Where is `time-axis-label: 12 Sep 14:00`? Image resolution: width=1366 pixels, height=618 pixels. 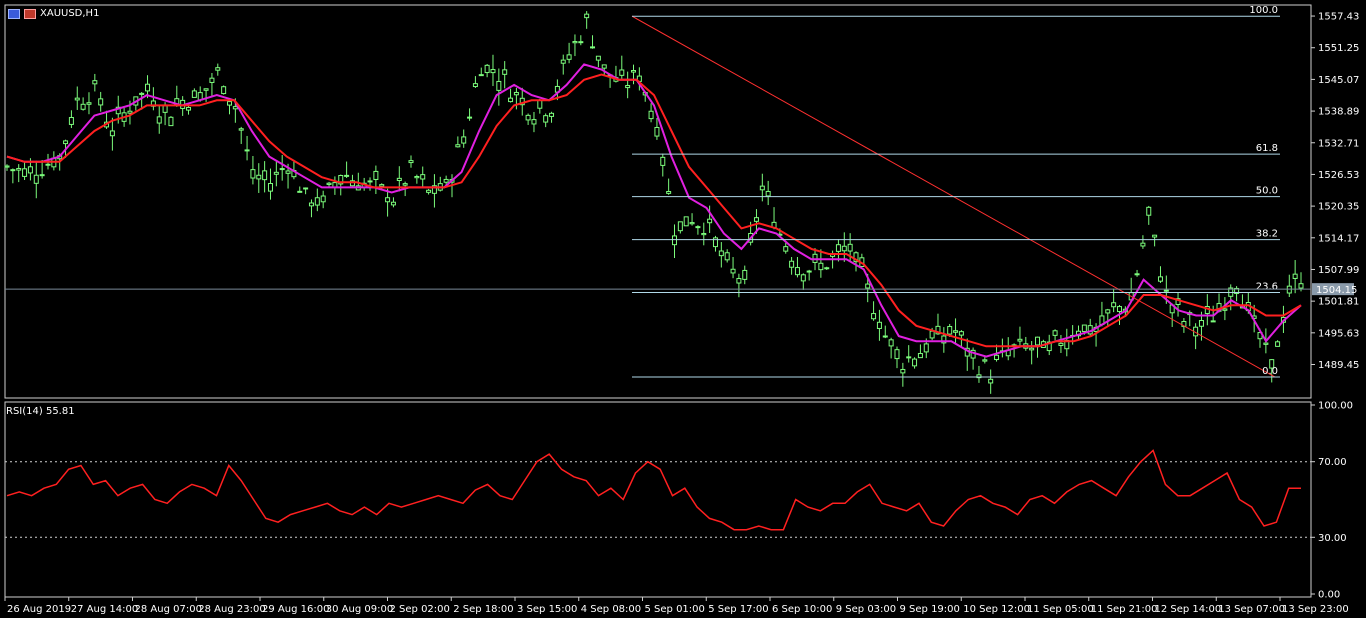
time-axis-label: 12 Sep 14:00 is located at coordinates (1188, 609).